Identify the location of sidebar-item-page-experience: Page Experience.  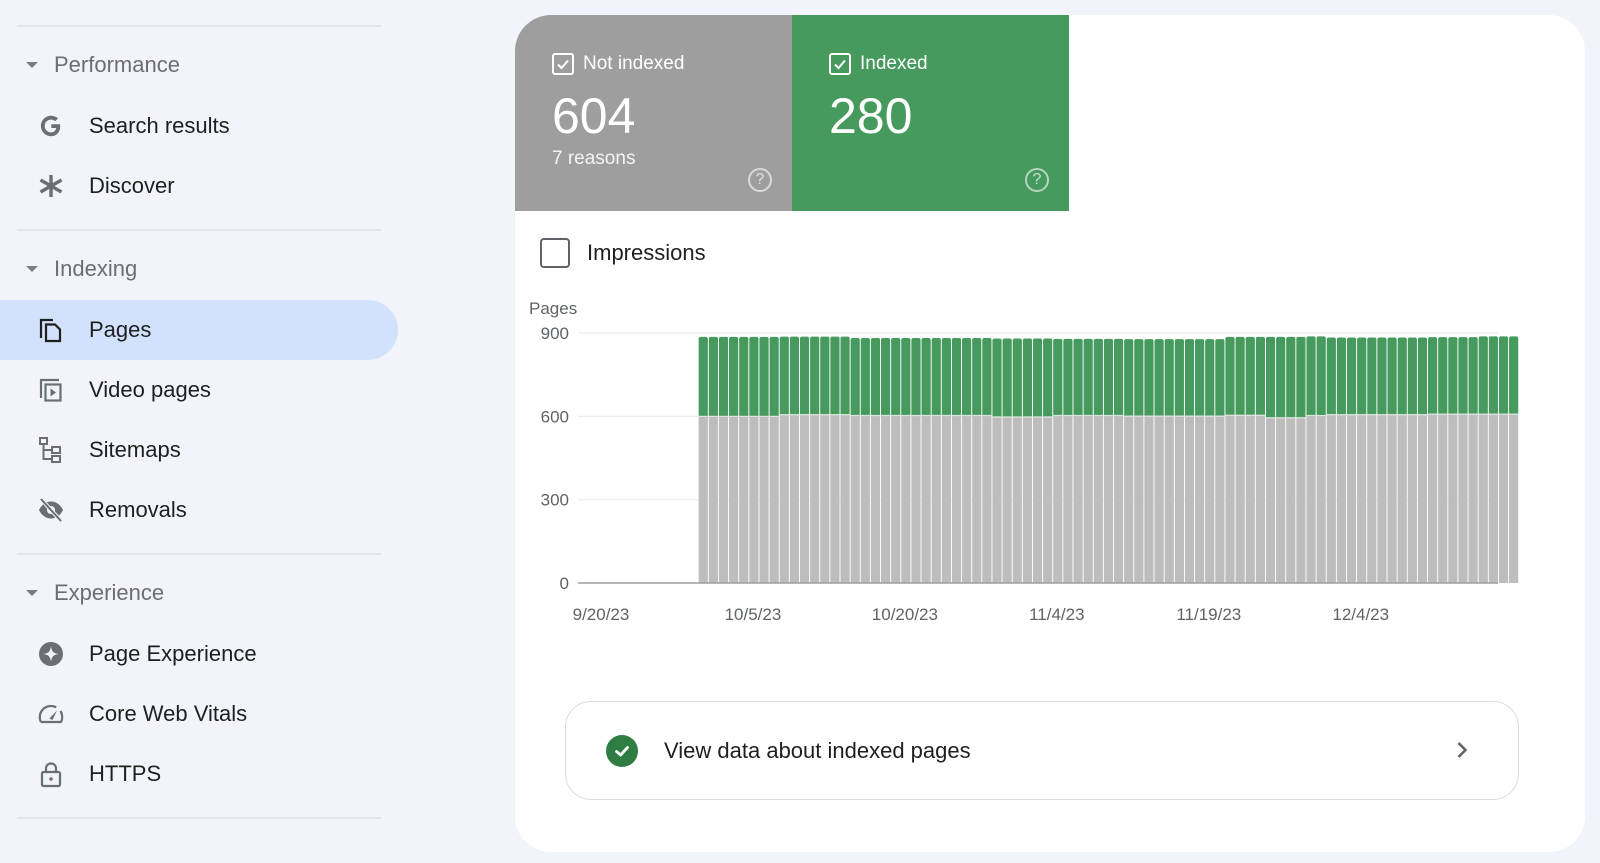
(199, 654).